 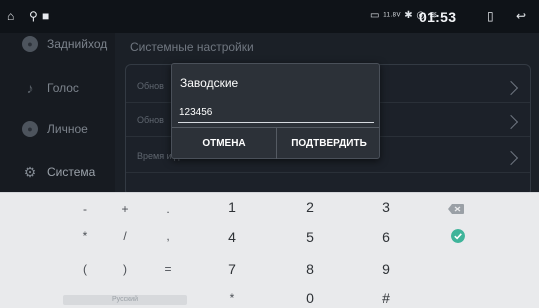 I want to click on microphone-icon: ♪, so click(x=30, y=88).